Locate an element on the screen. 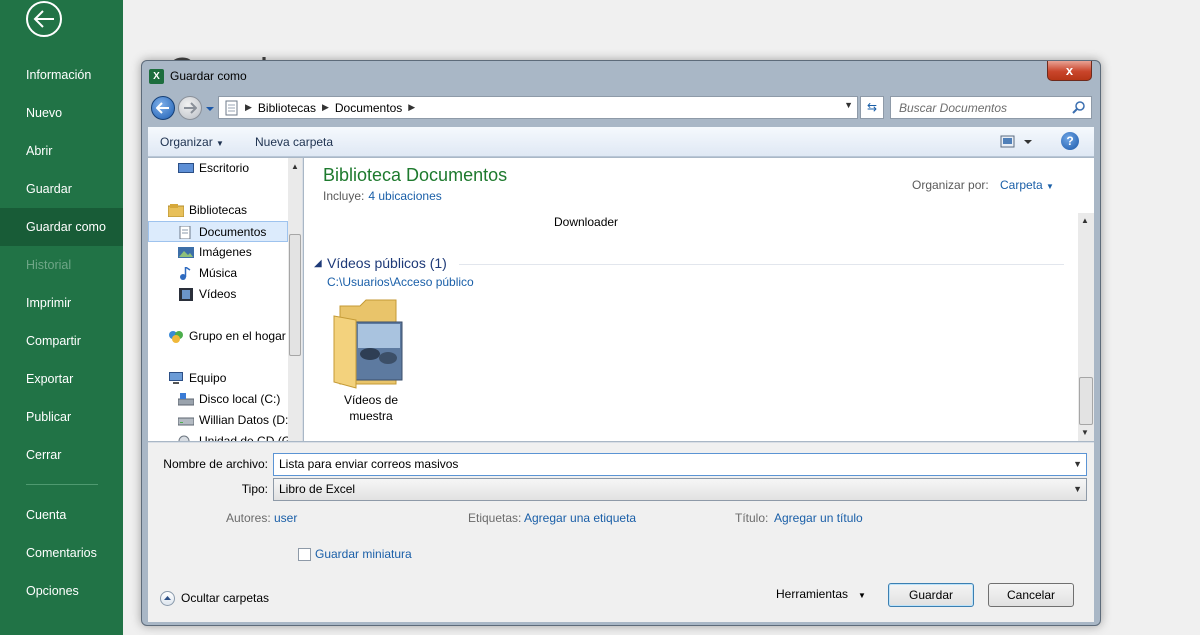 This screenshot has width=1200, height=635. filename-value: Lista para enviar correos masivos is located at coordinates (369, 464).